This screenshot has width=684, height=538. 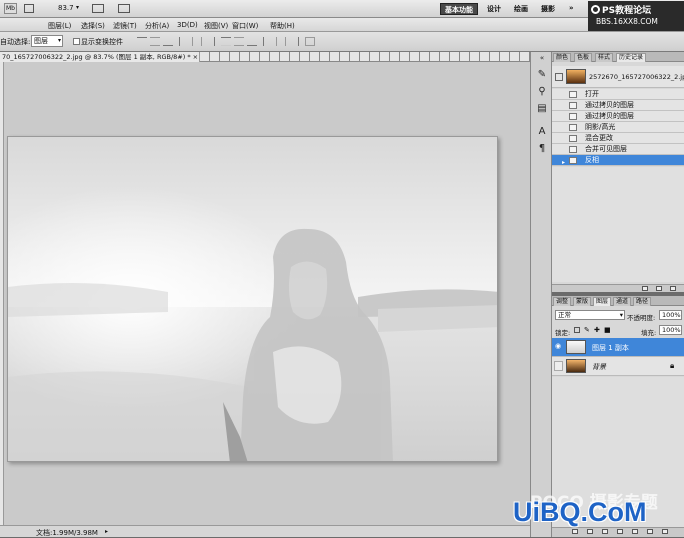 What do you see at coordinates (184, 41) in the screenshot?
I see `align-left-icon` at bounding box center [184, 41].